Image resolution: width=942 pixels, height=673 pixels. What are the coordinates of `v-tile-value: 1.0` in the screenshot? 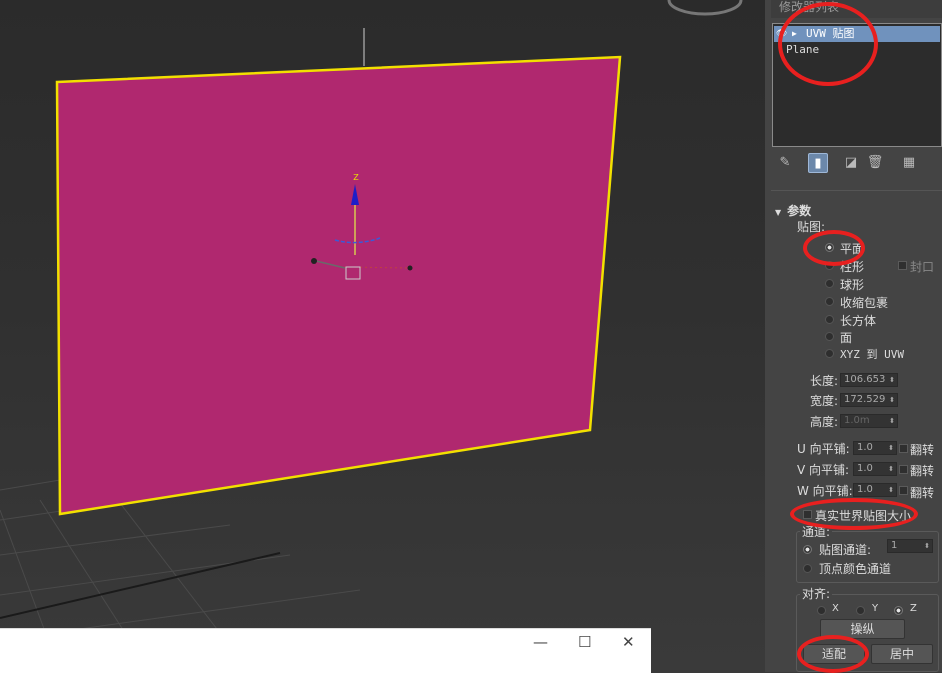 It's located at (865, 468).